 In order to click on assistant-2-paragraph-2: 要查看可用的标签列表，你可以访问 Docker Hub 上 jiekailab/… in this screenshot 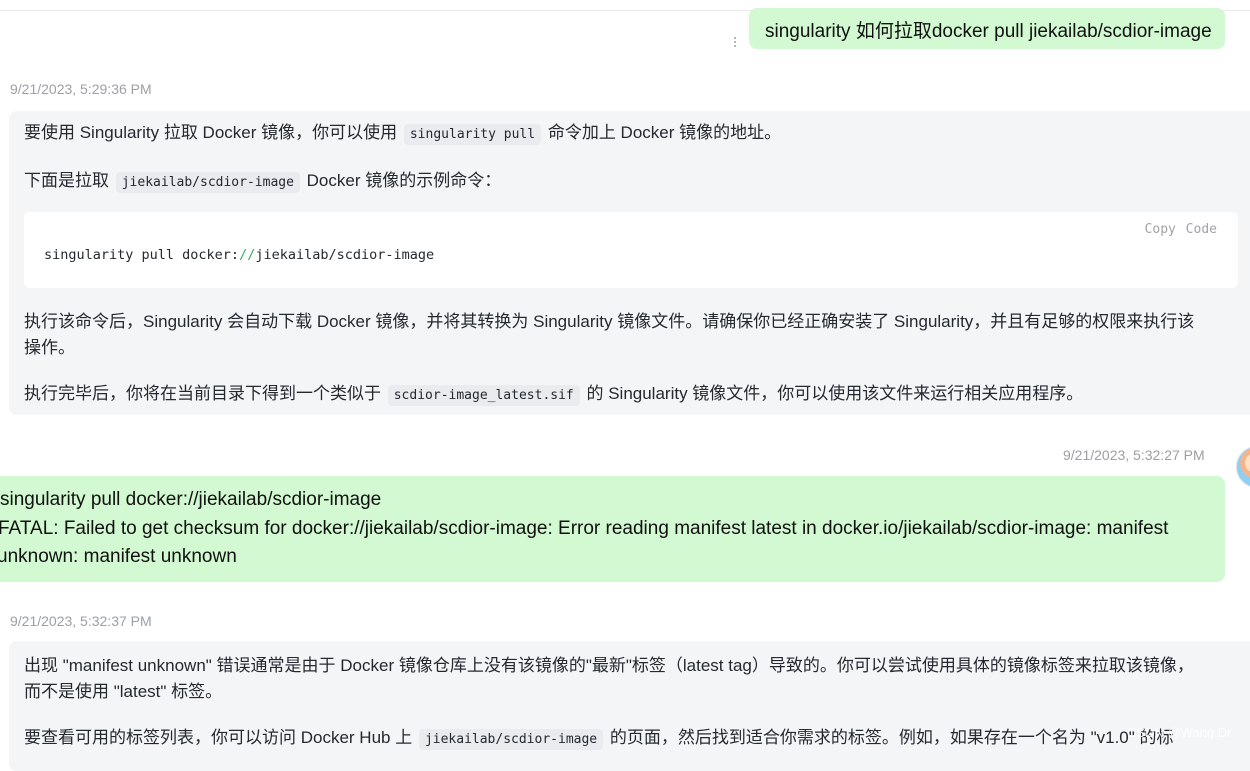, I will do `click(599, 739)`.